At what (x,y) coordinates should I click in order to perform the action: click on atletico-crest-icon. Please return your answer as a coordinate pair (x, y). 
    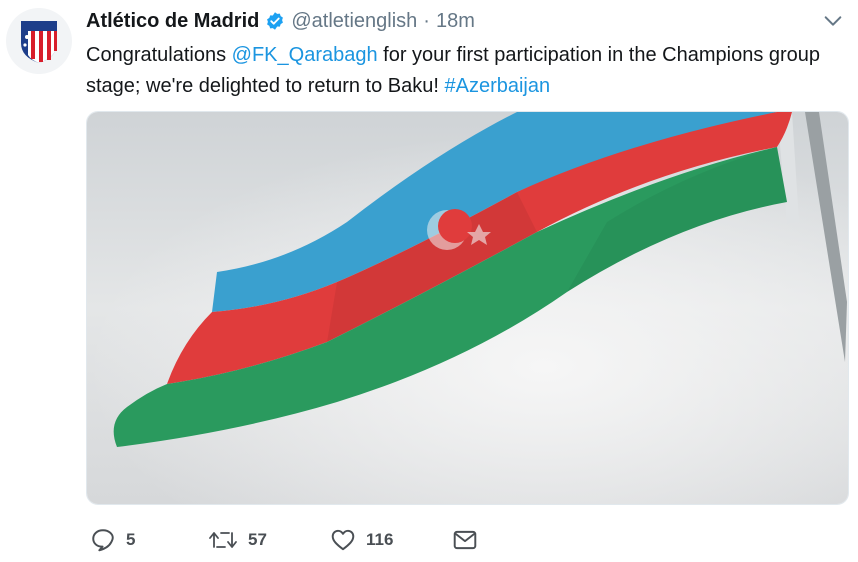
    Looking at the image, I should click on (39, 42).